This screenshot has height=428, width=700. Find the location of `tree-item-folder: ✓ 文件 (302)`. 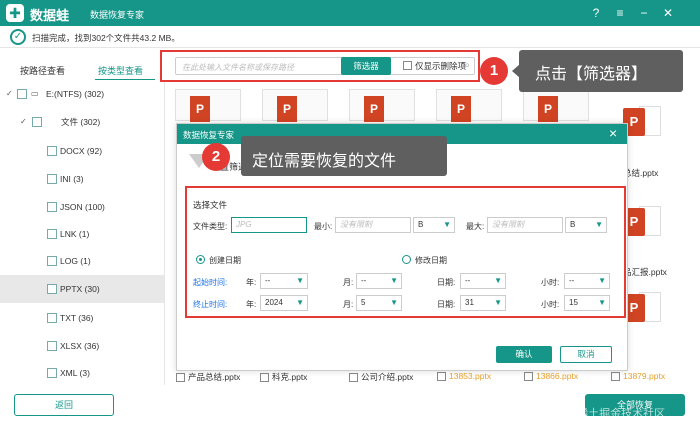

tree-item-folder: ✓ 文件 (302) is located at coordinates (82, 122).